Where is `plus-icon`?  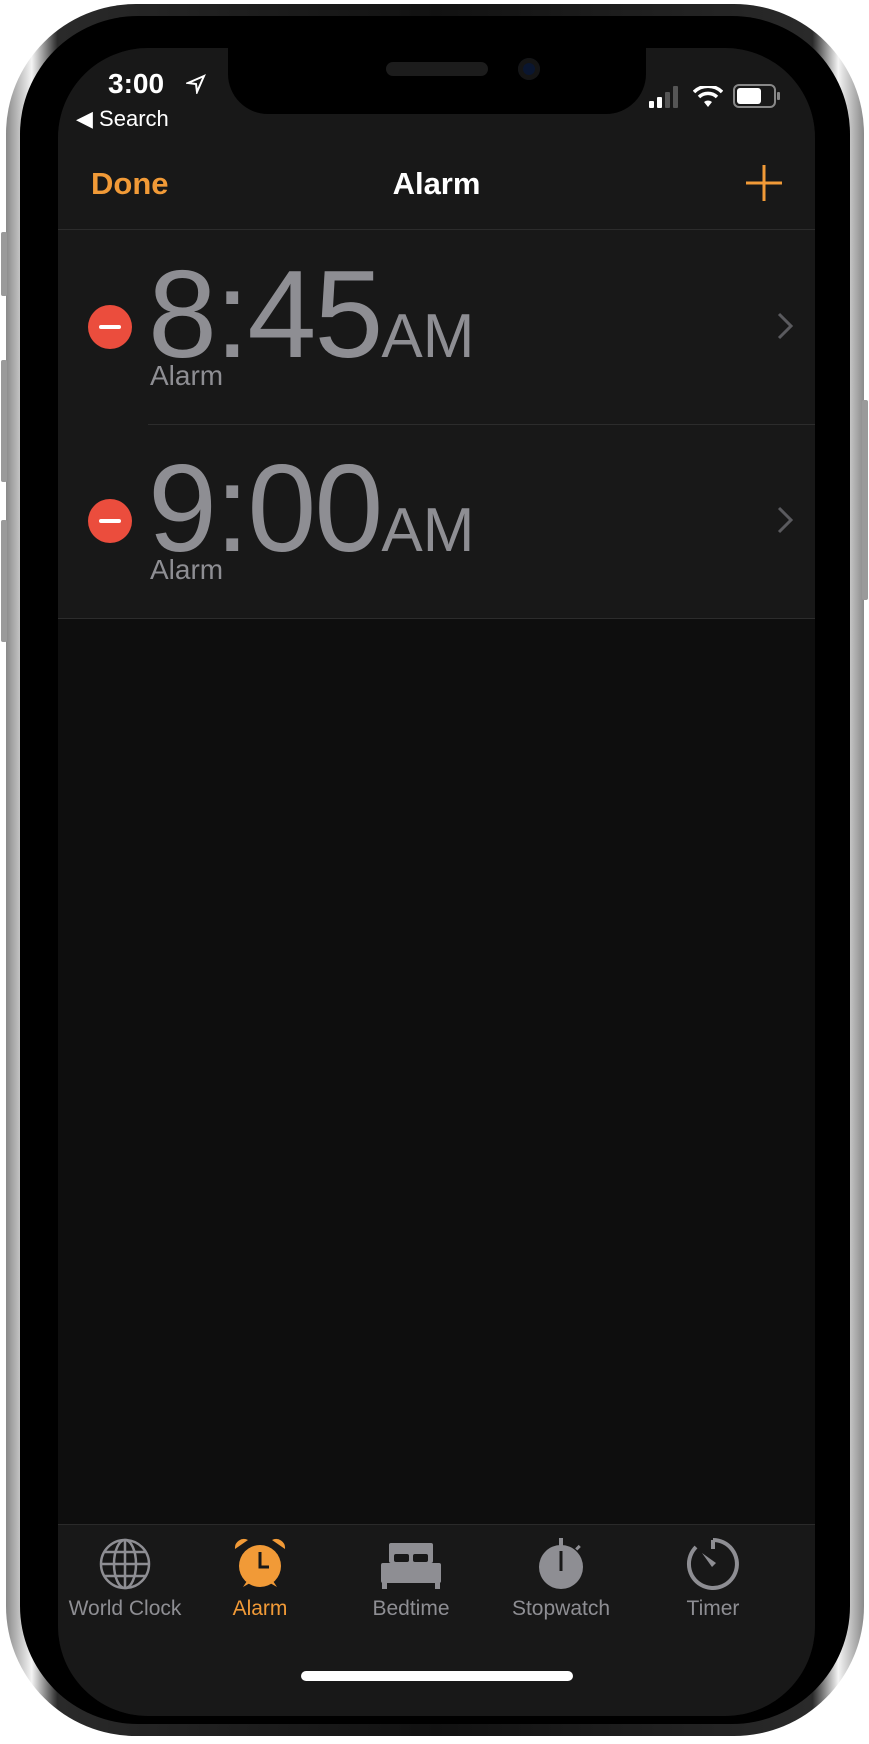 plus-icon is located at coordinates (764, 183).